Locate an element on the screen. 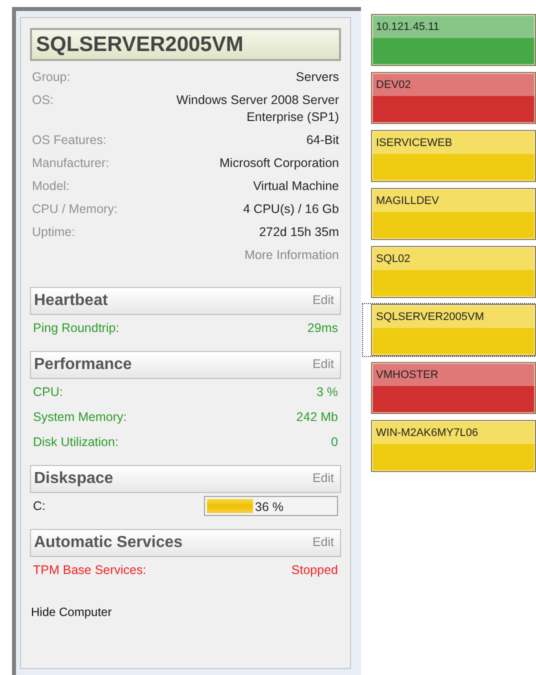  property-label: Manufacturer: is located at coordinates (71, 163).